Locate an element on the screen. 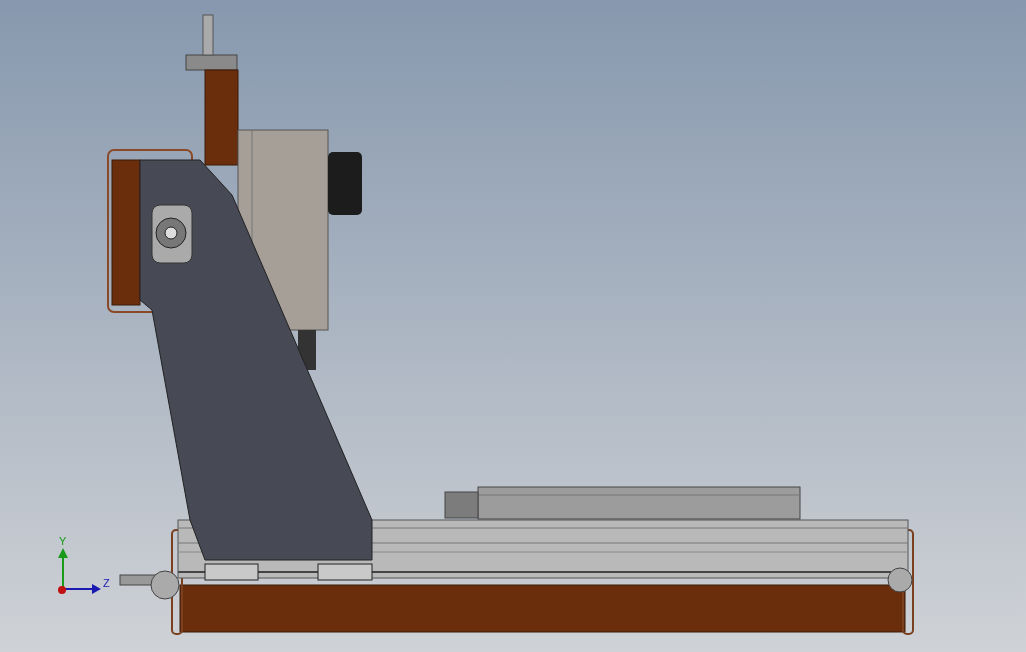  axis-label: Y is located at coordinates (63, 541).